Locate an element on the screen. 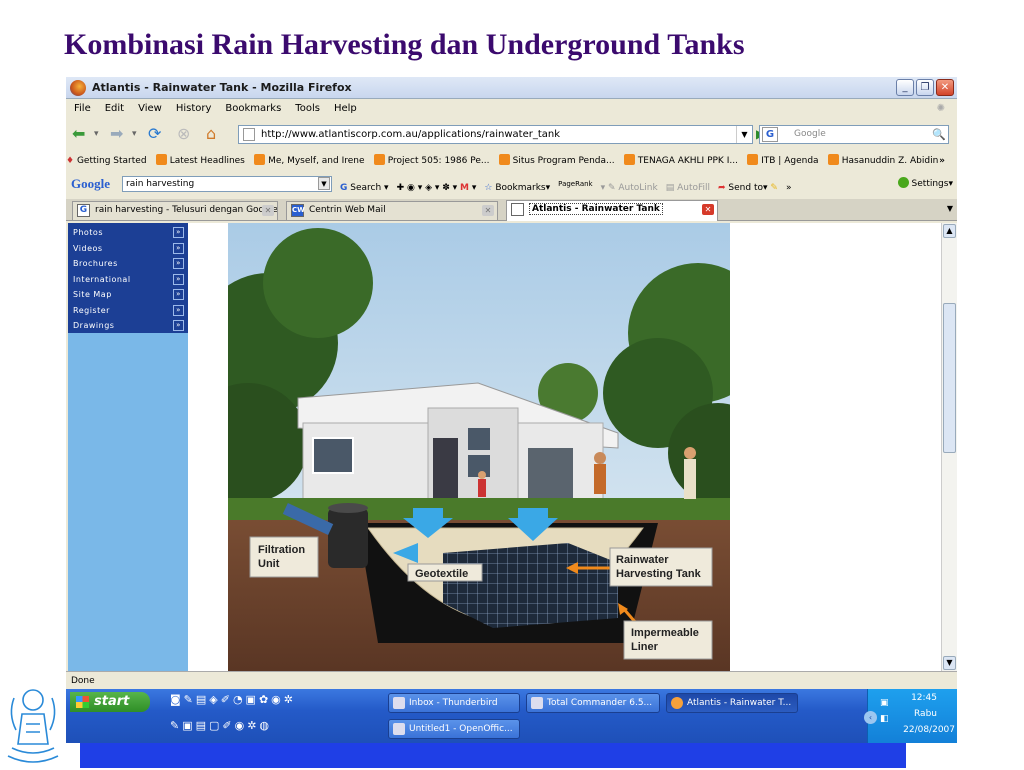 This screenshot has height=770, width=1024. taskbar-item-label: Inbox - Thunderbird is located at coordinates (453, 703).